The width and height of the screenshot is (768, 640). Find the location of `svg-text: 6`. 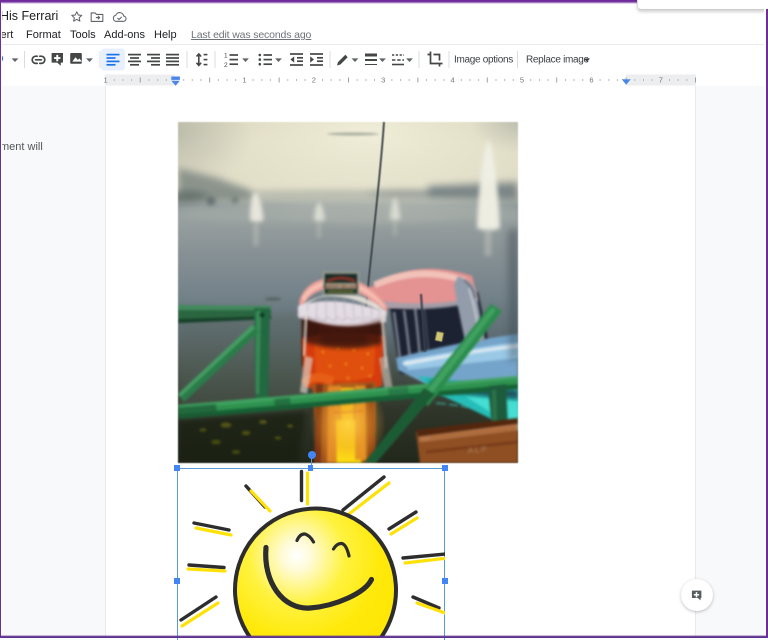

svg-text: 6 is located at coordinates (591, 80).